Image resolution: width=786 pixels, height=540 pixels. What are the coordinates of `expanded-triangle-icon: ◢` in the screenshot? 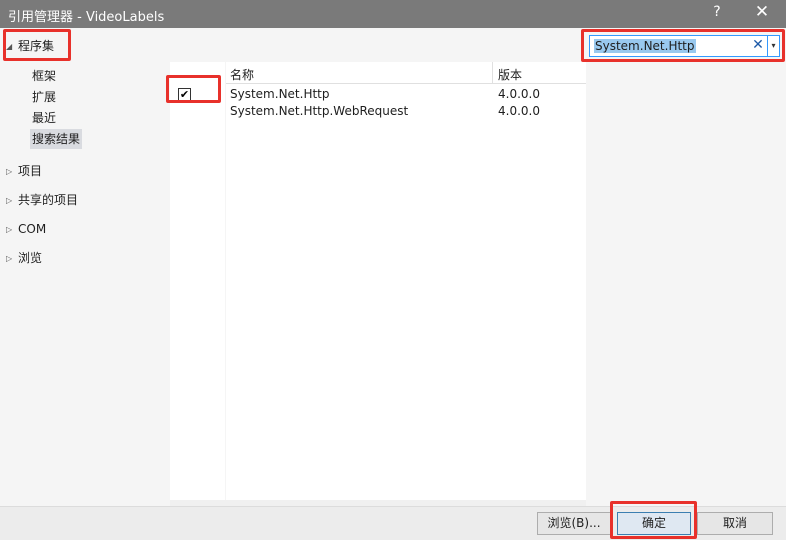 It's located at (12, 47).